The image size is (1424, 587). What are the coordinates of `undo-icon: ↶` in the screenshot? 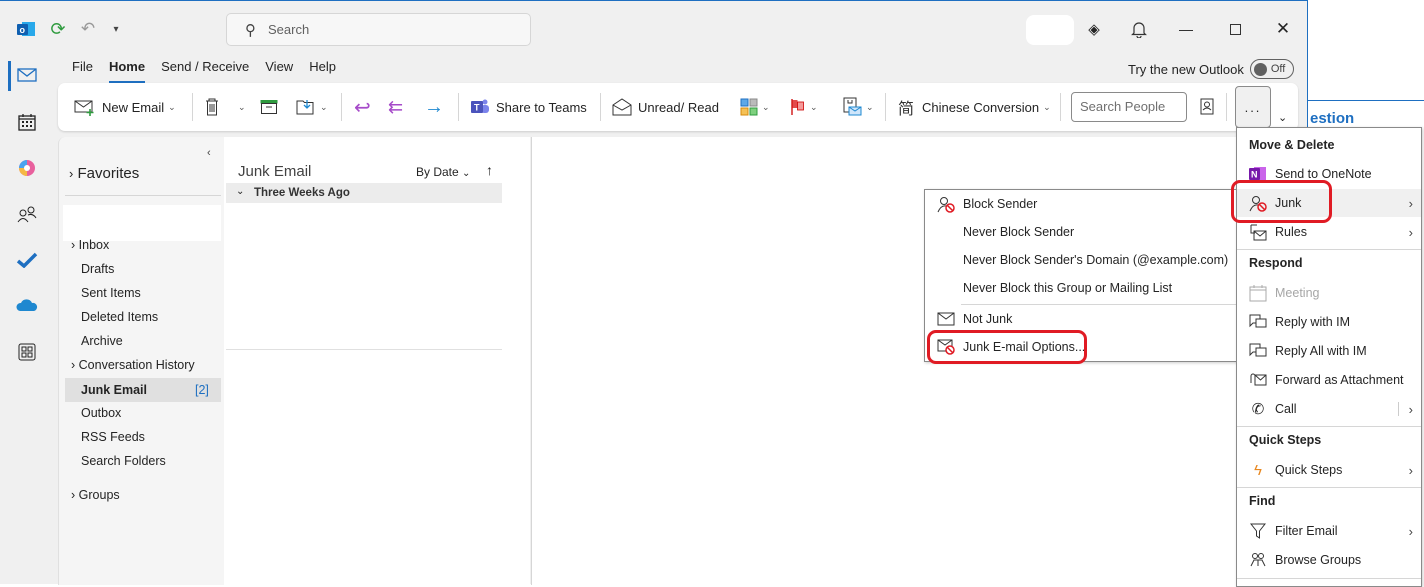 It's located at (88, 29).